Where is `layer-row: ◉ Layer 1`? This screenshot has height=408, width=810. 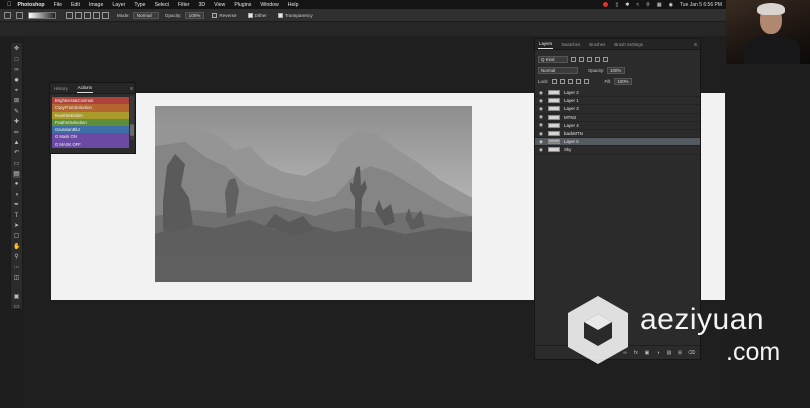 layer-row: ◉ Layer 1 is located at coordinates (617, 101).